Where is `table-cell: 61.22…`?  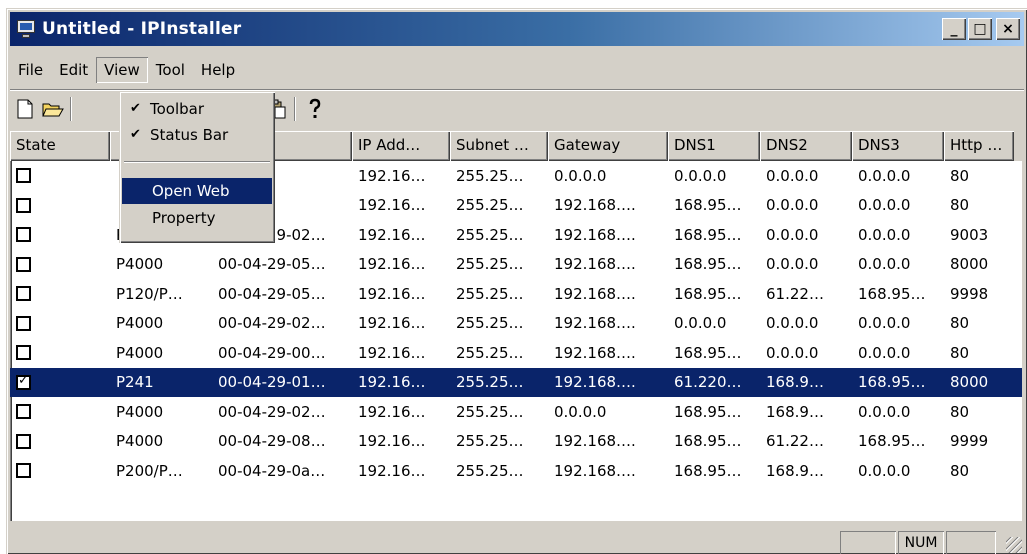 table-cell: 61.22… is located at coordinates (795, 293).